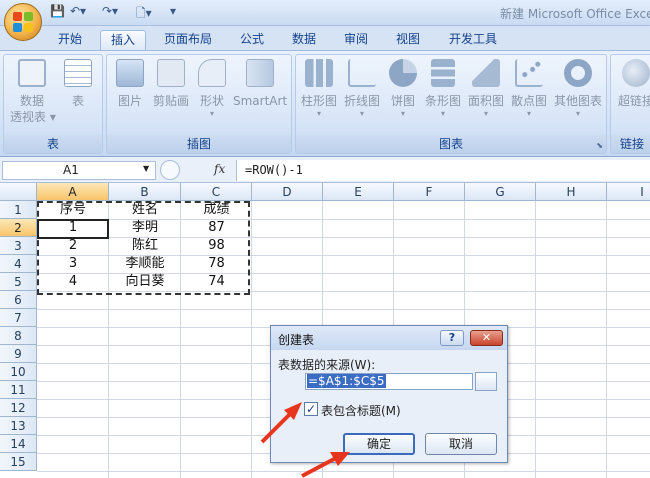  What do you see at coordinates (535, 339) in the screenshot?
I see `gridline` at bounding box center [535, 339].